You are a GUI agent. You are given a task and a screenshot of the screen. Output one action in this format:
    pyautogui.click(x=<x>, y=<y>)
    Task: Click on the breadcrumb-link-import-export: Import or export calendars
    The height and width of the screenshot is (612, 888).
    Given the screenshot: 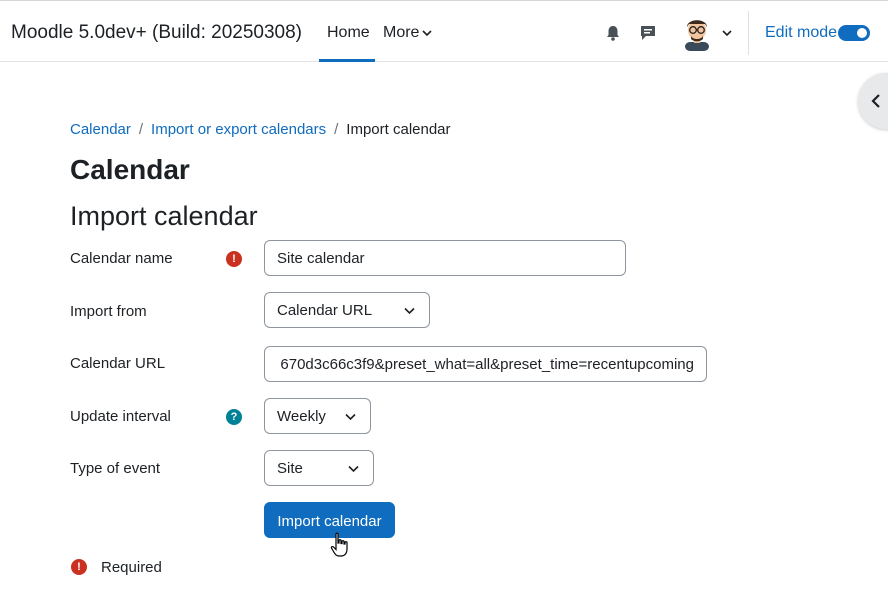 What is the action you would take?
    pyautogui.click(x=238, y=129)
    